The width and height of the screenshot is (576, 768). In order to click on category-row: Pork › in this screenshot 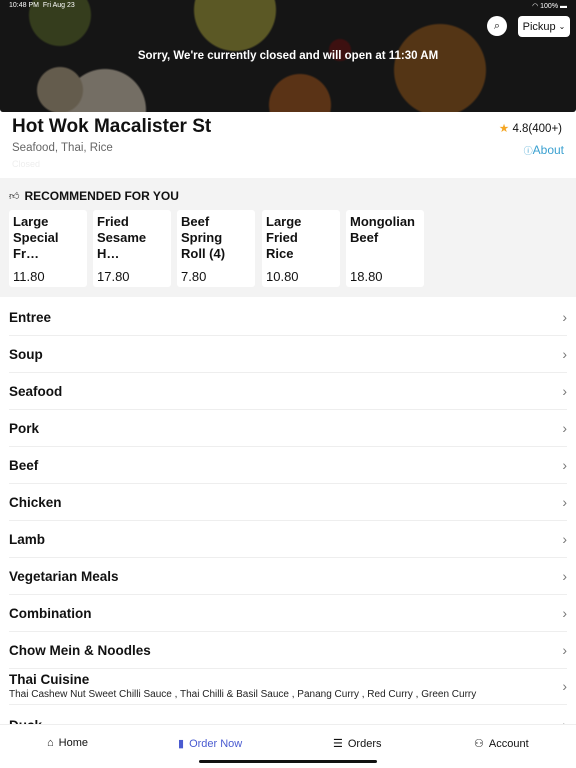, I will do `click(288, 428)`.